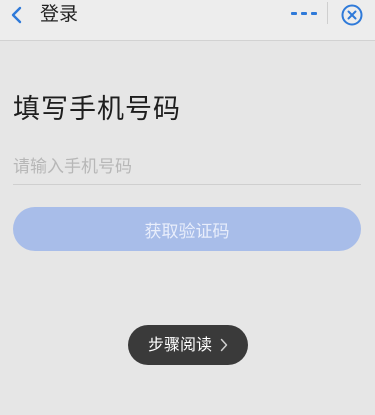 Image resolution: width=375 pixels, height=415 pixels. What do you see at coordinates (304, 14) in the screenshot?
I see `more-dots-icon` at bounding box center [304, 14].